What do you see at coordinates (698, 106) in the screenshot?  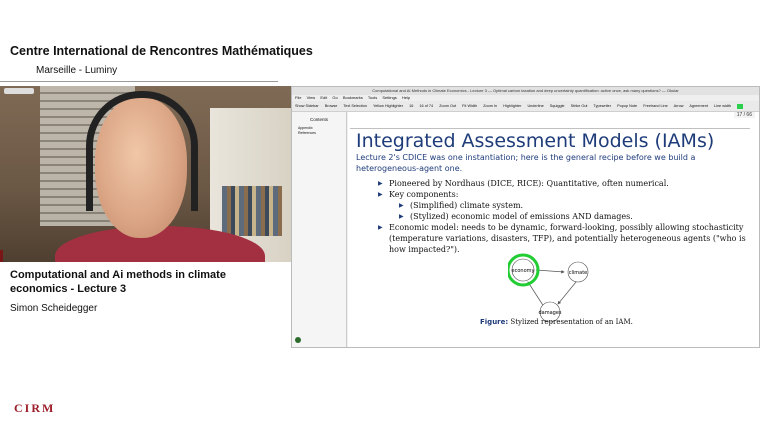 I see `agreement-tool: Agreement` at bounding box center [698, 106].